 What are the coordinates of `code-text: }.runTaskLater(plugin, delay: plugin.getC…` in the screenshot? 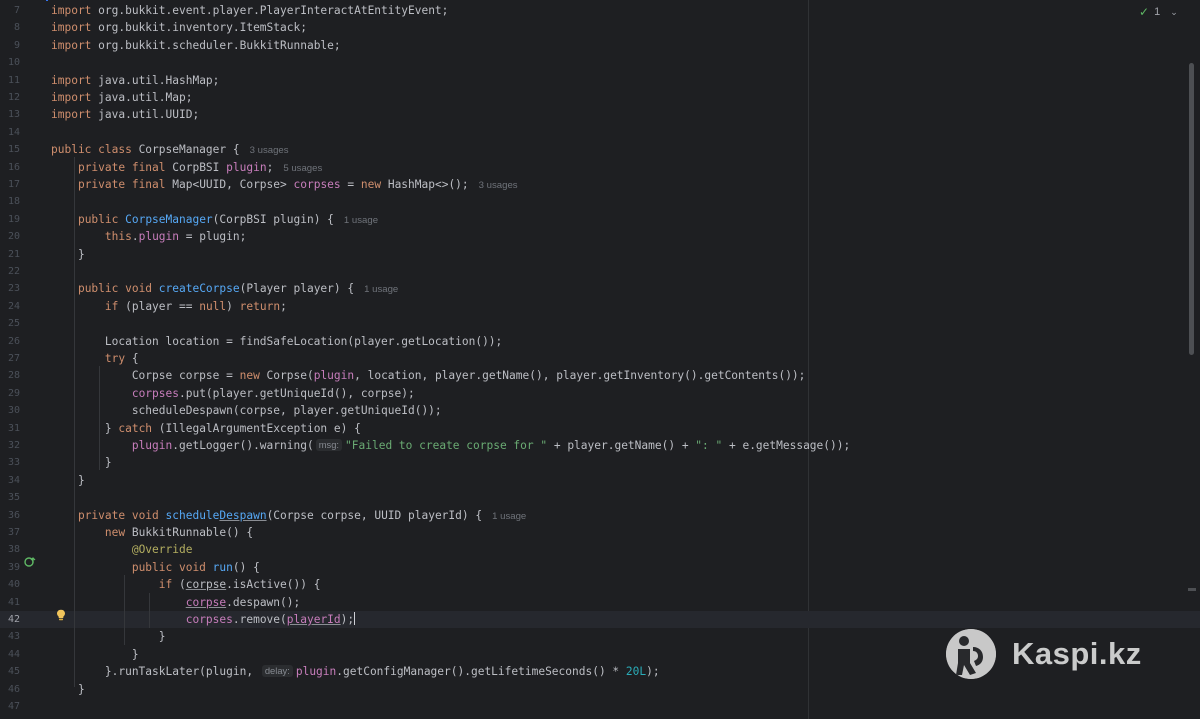 It's located at (355, 671).